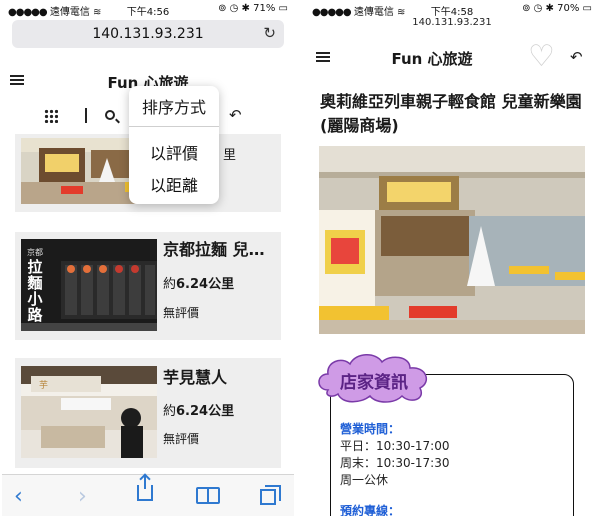 Image resolution: width=600 pixels, height=516 pixels. What do you see at coordinates (145, 488) in the screenshot?
I see `share-icon` at bounding box center [145, 488].